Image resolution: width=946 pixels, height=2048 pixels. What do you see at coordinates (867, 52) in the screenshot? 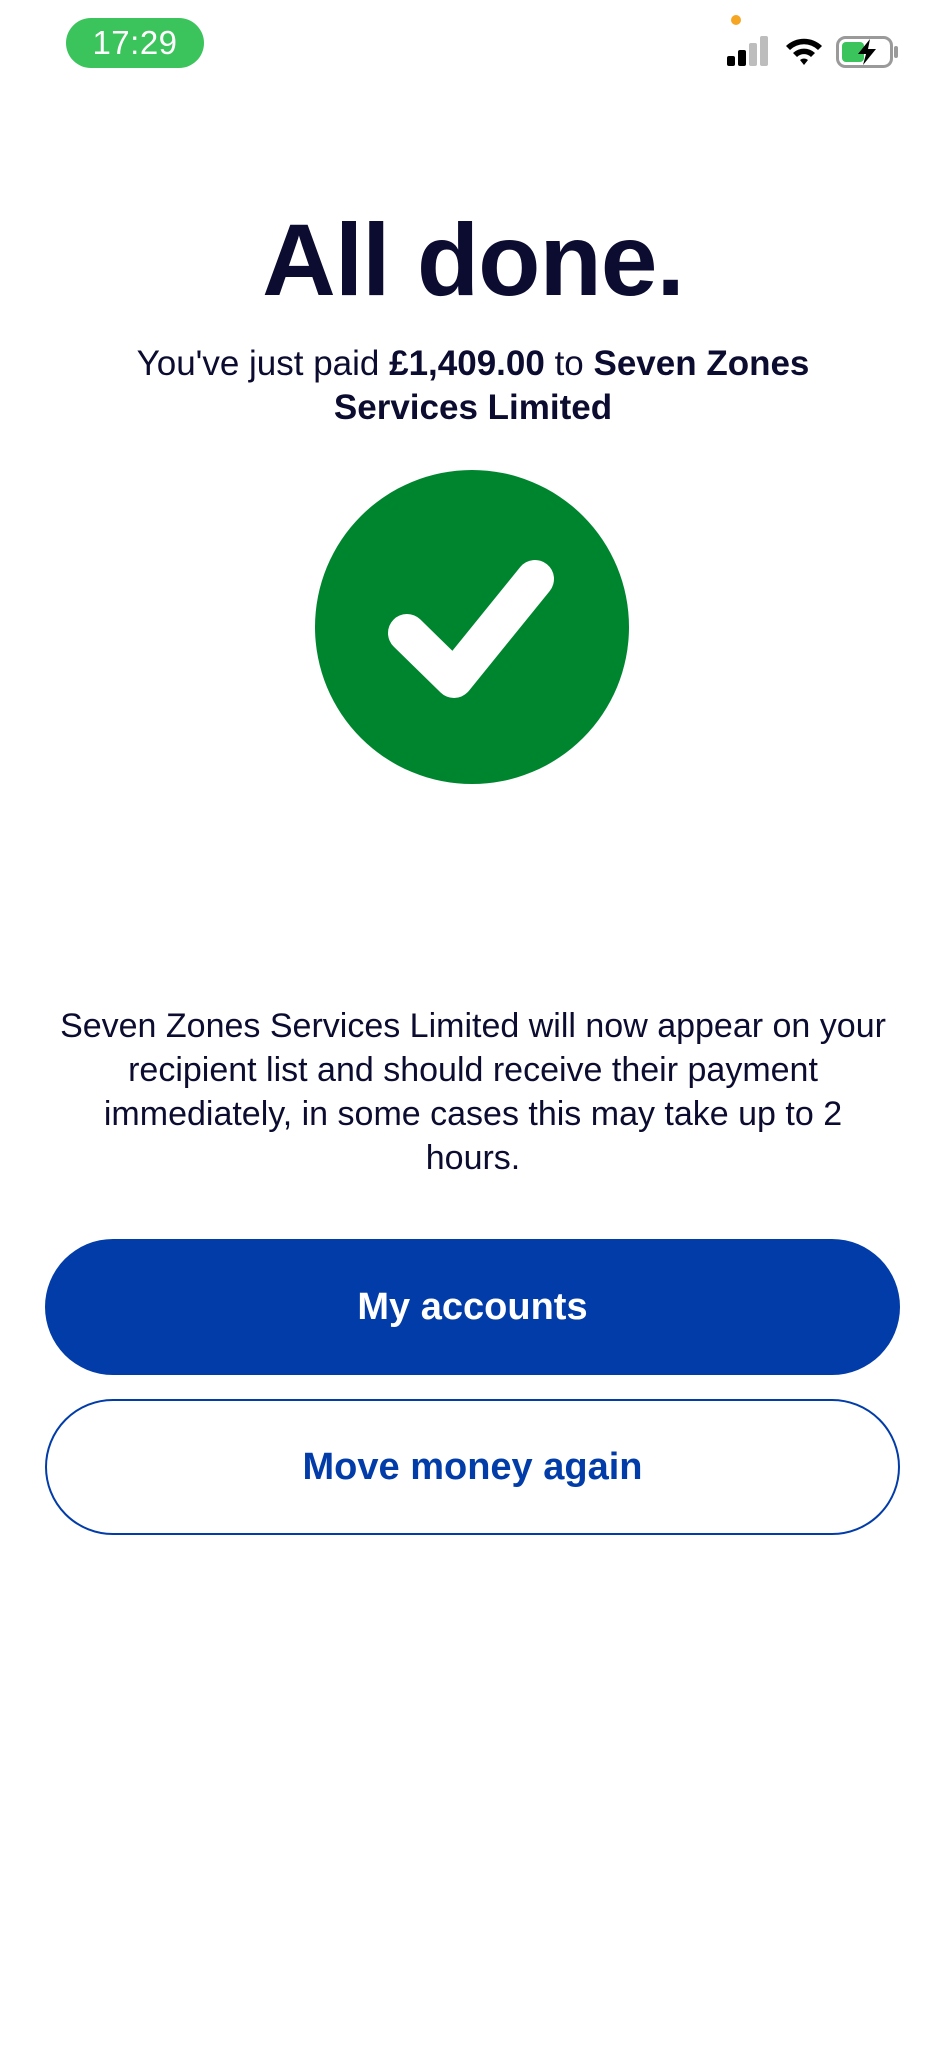
I see `battery-charging-icon` at bounding box center [867, 52].